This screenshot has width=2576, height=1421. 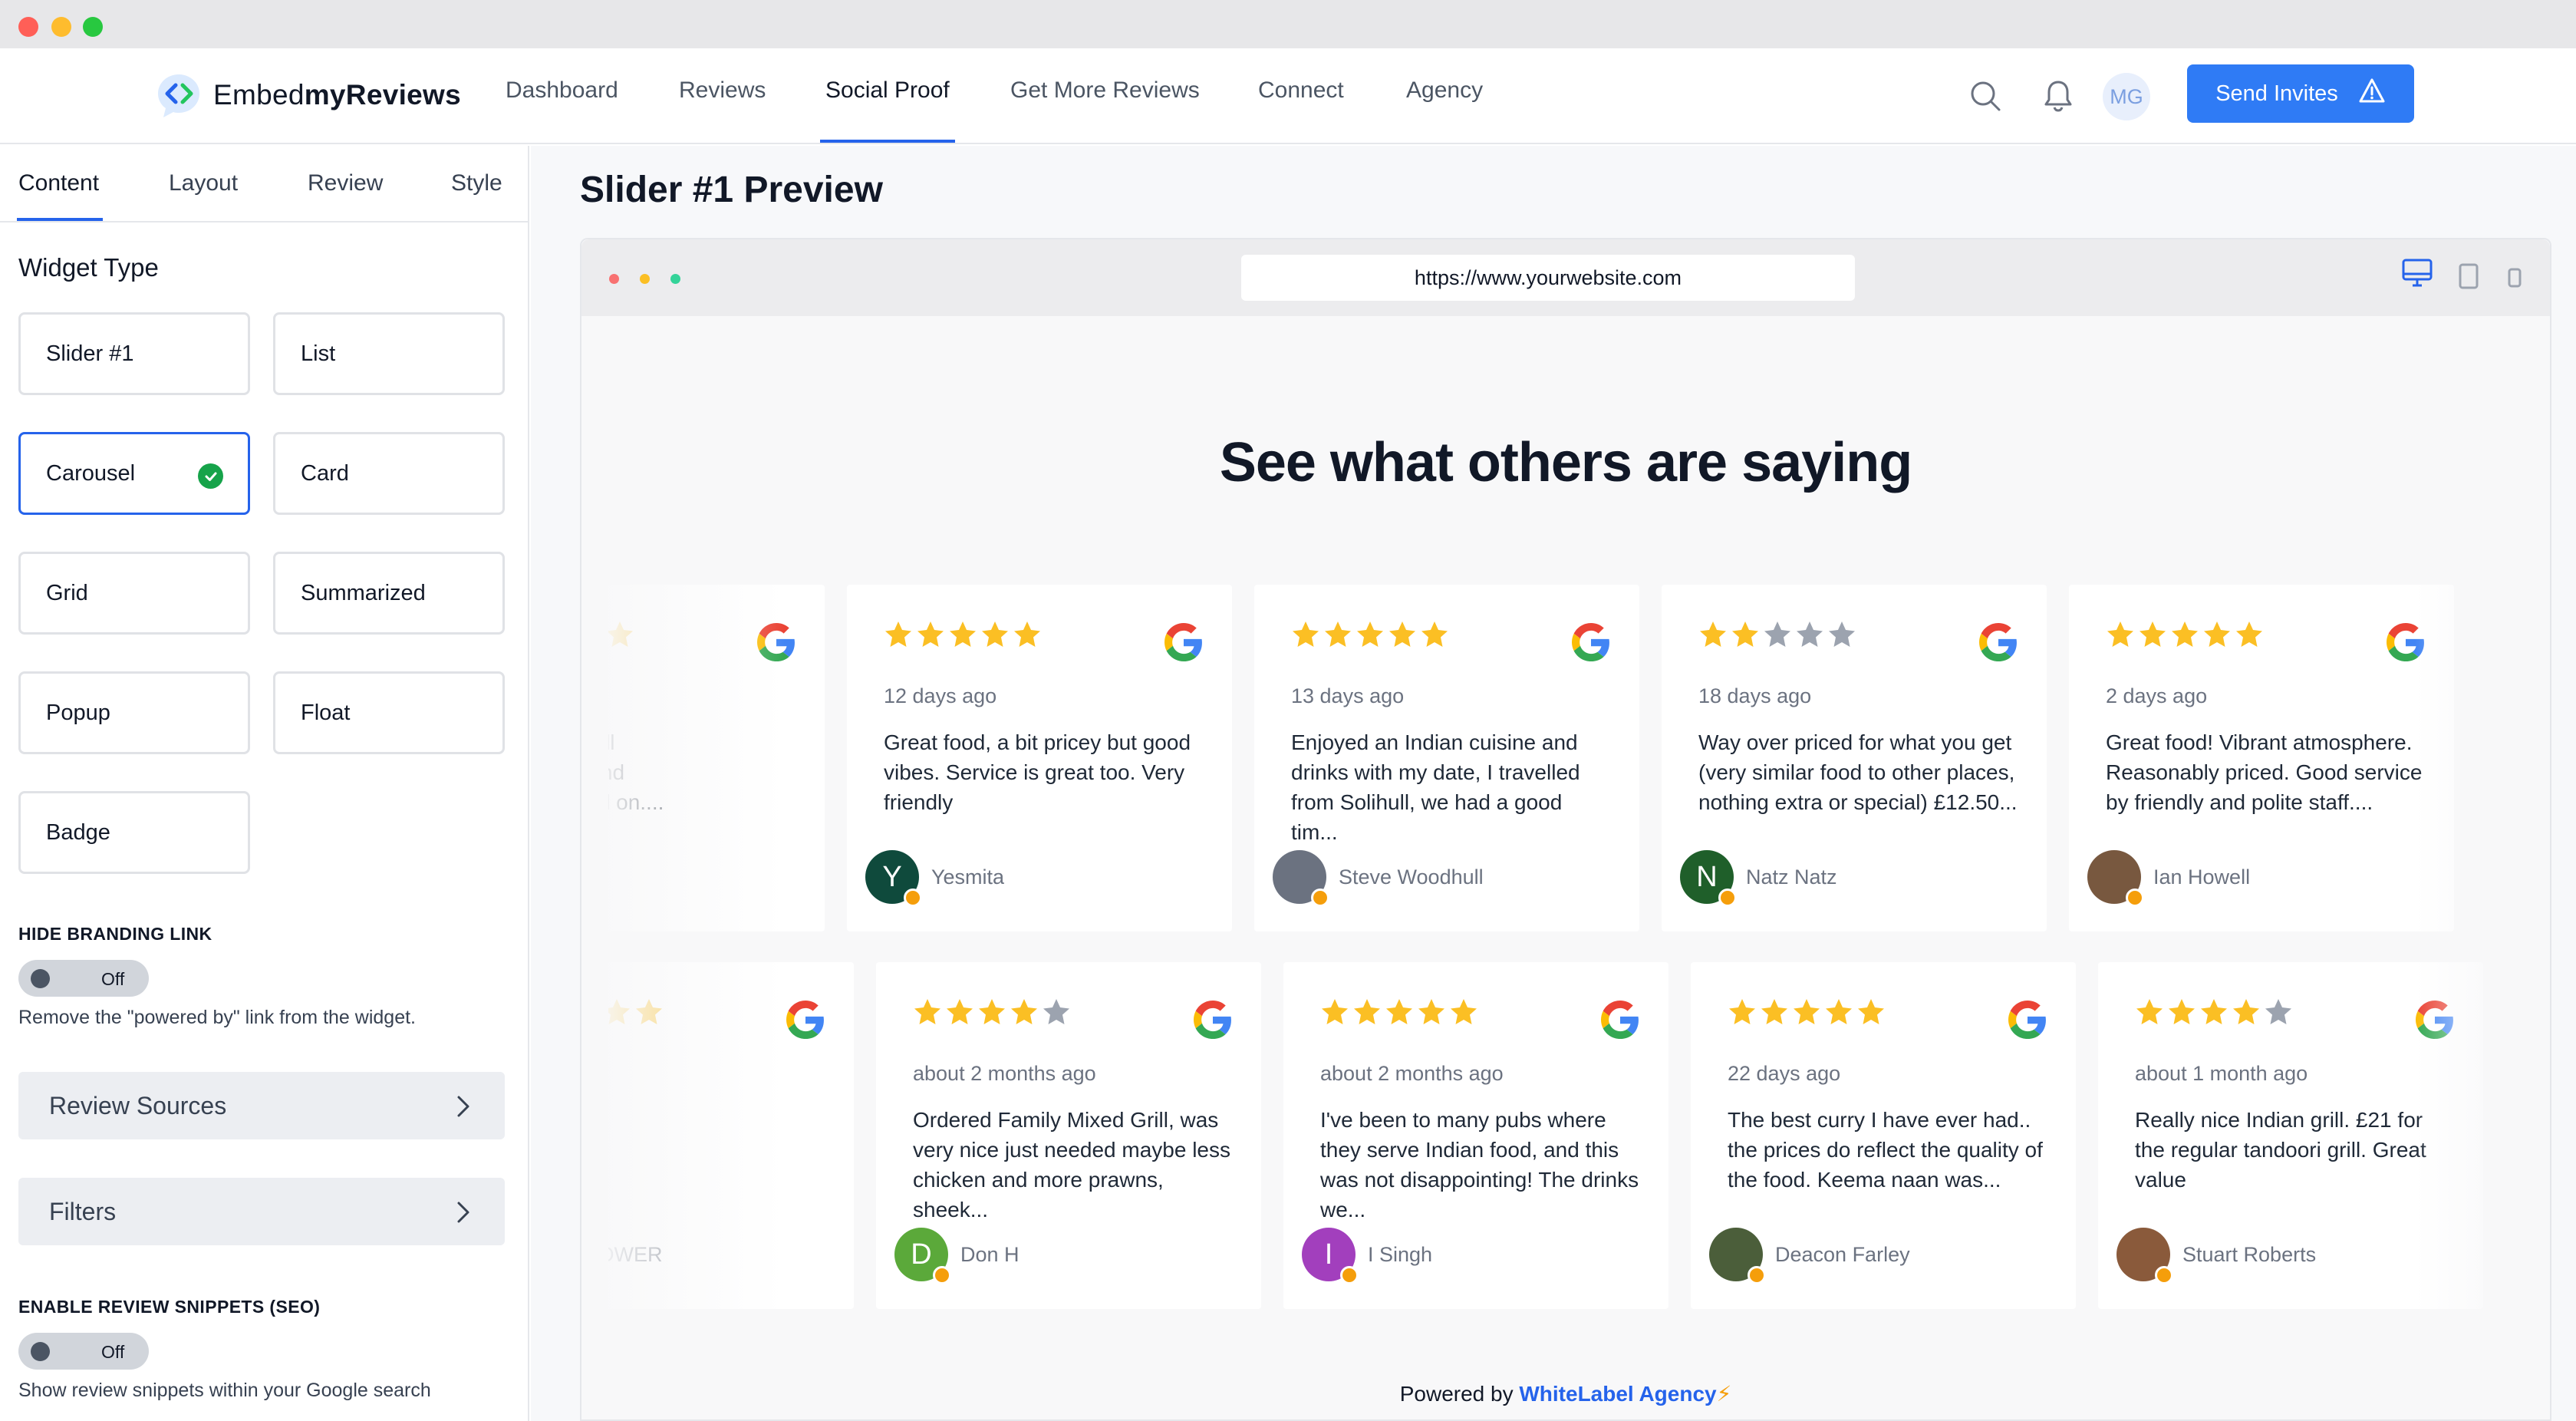 What do you see at coordinates (1565, 277) in the screenshot?
I see `browser-toolbar: https://www.yourwebsite.com` at bounding box center [1565, 277].